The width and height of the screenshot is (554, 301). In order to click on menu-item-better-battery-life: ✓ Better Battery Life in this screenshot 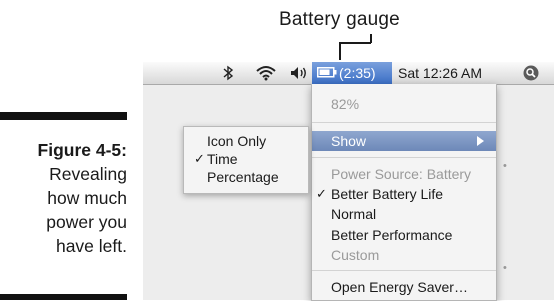, I will do `click(404, 194)`.